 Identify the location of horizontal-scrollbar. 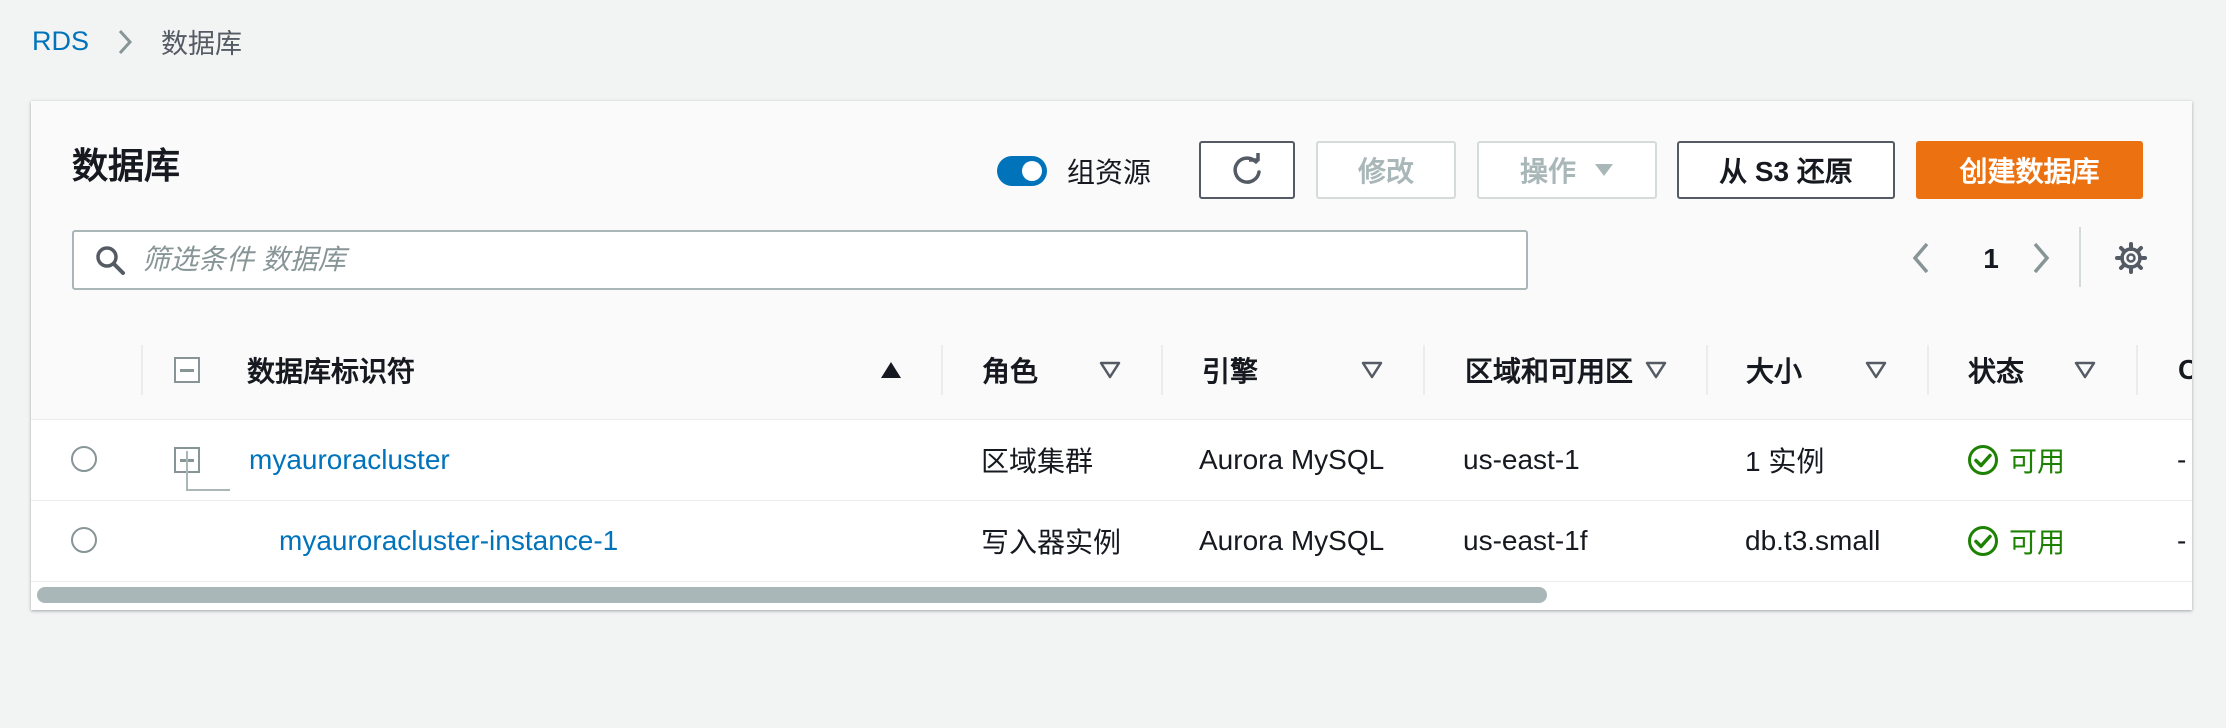
(792, 595).